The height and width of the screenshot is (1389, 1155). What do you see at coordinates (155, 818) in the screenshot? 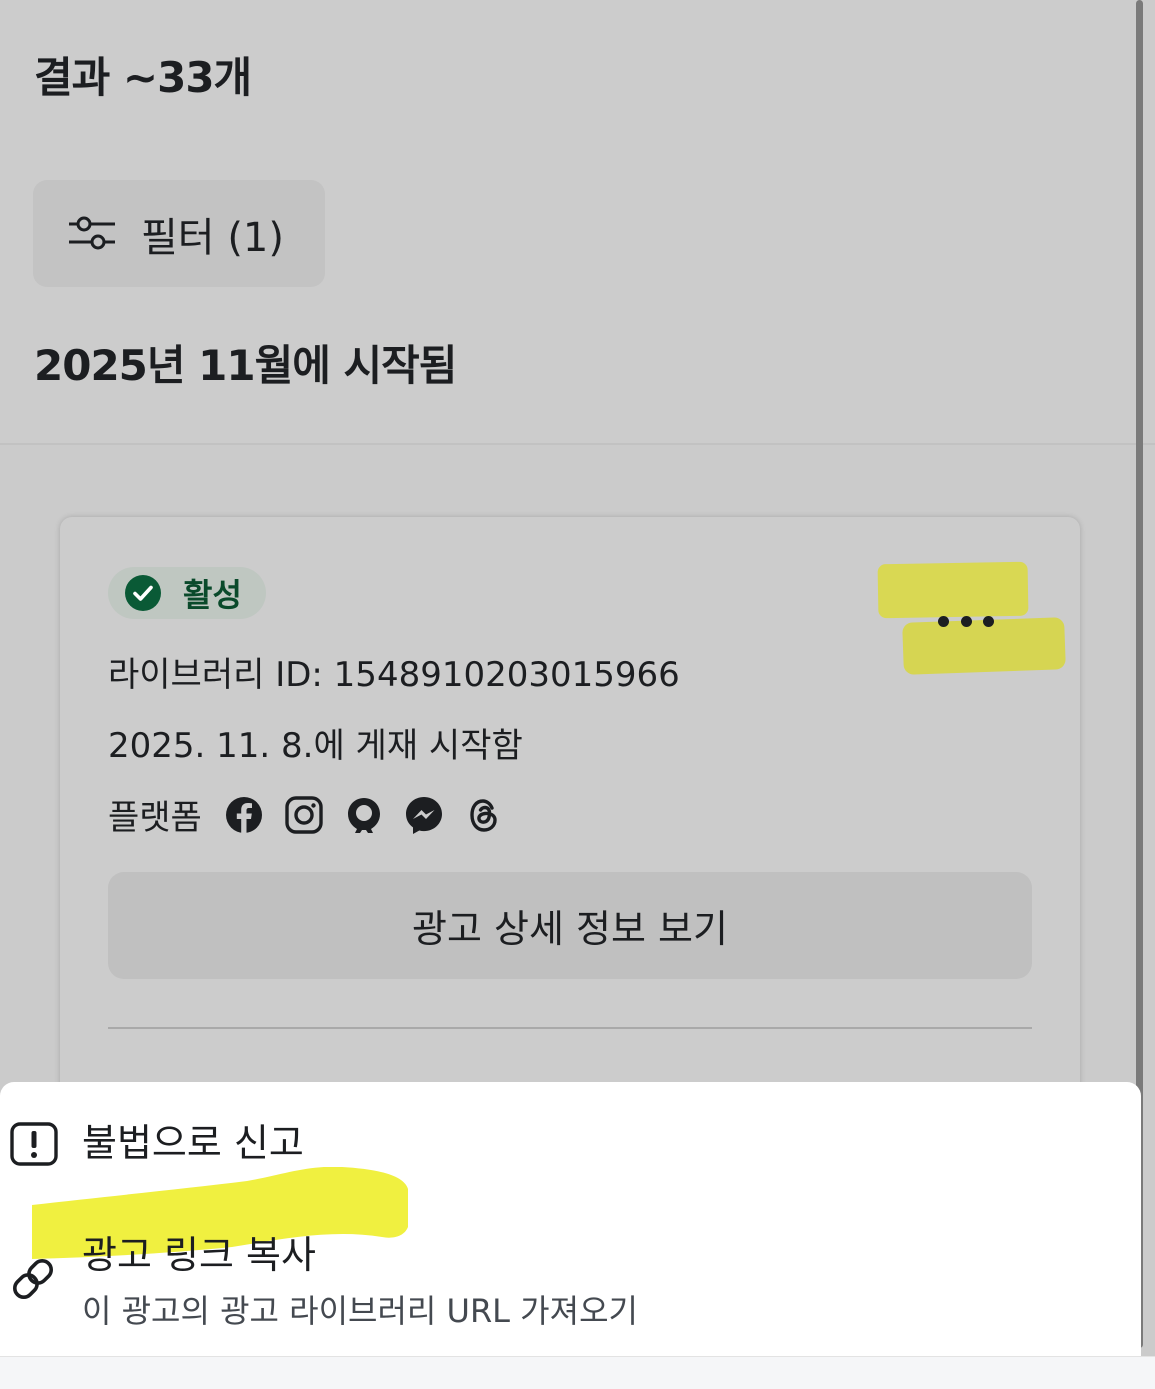
I see `platforms-label: 플랫폼` at bounding box center [155, 818].